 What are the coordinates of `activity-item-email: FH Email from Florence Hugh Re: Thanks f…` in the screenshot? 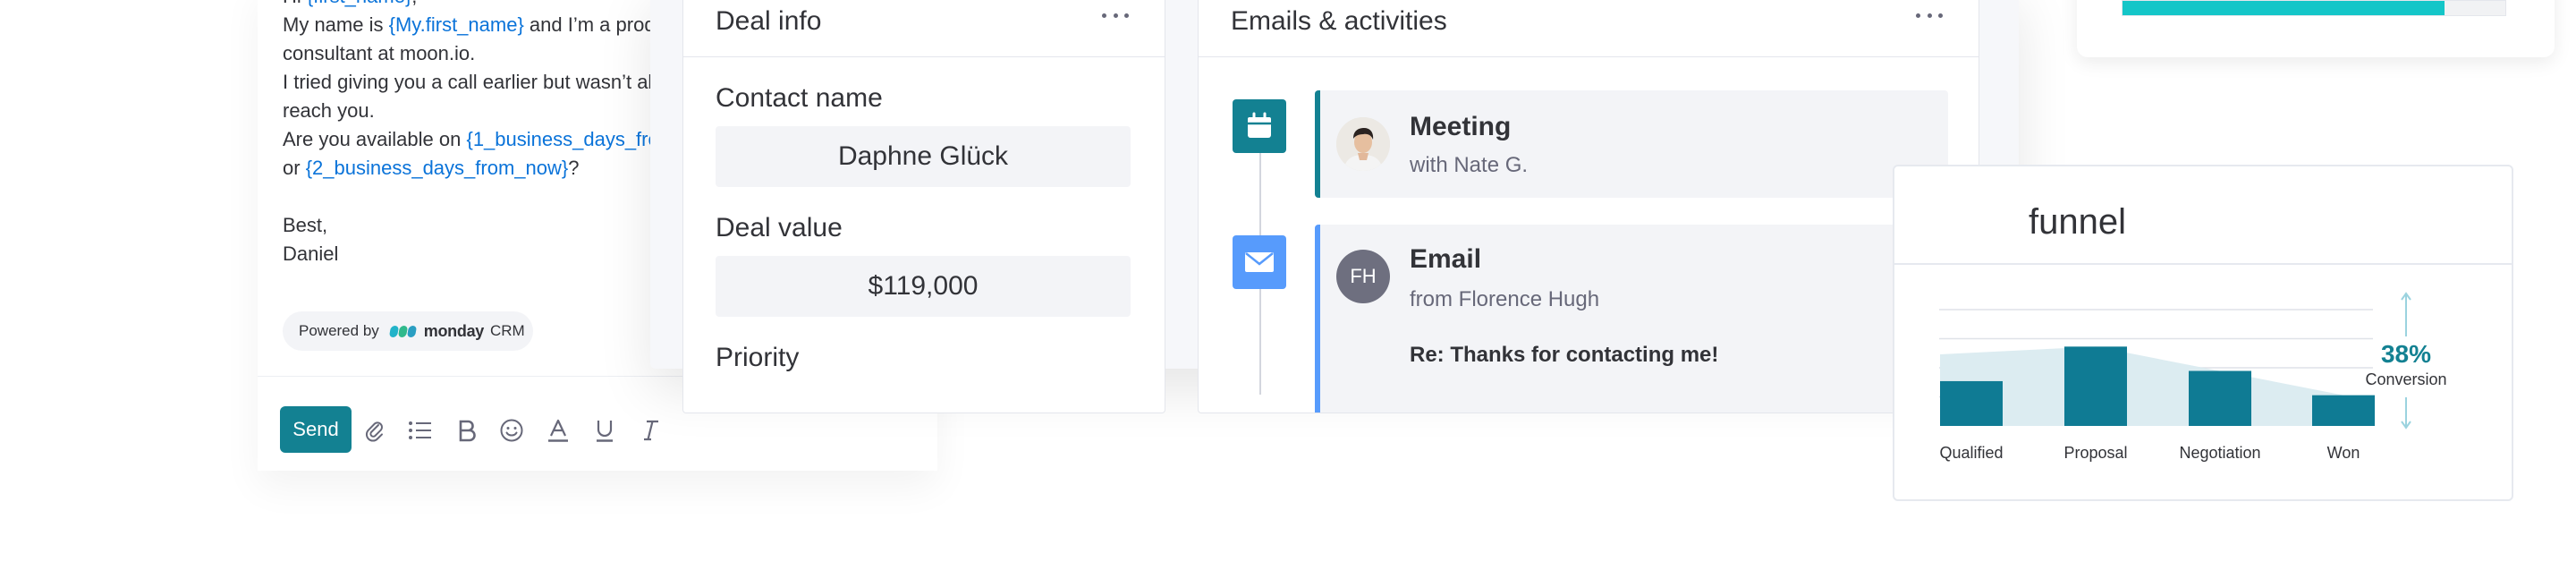 It's located at (1631, 319).